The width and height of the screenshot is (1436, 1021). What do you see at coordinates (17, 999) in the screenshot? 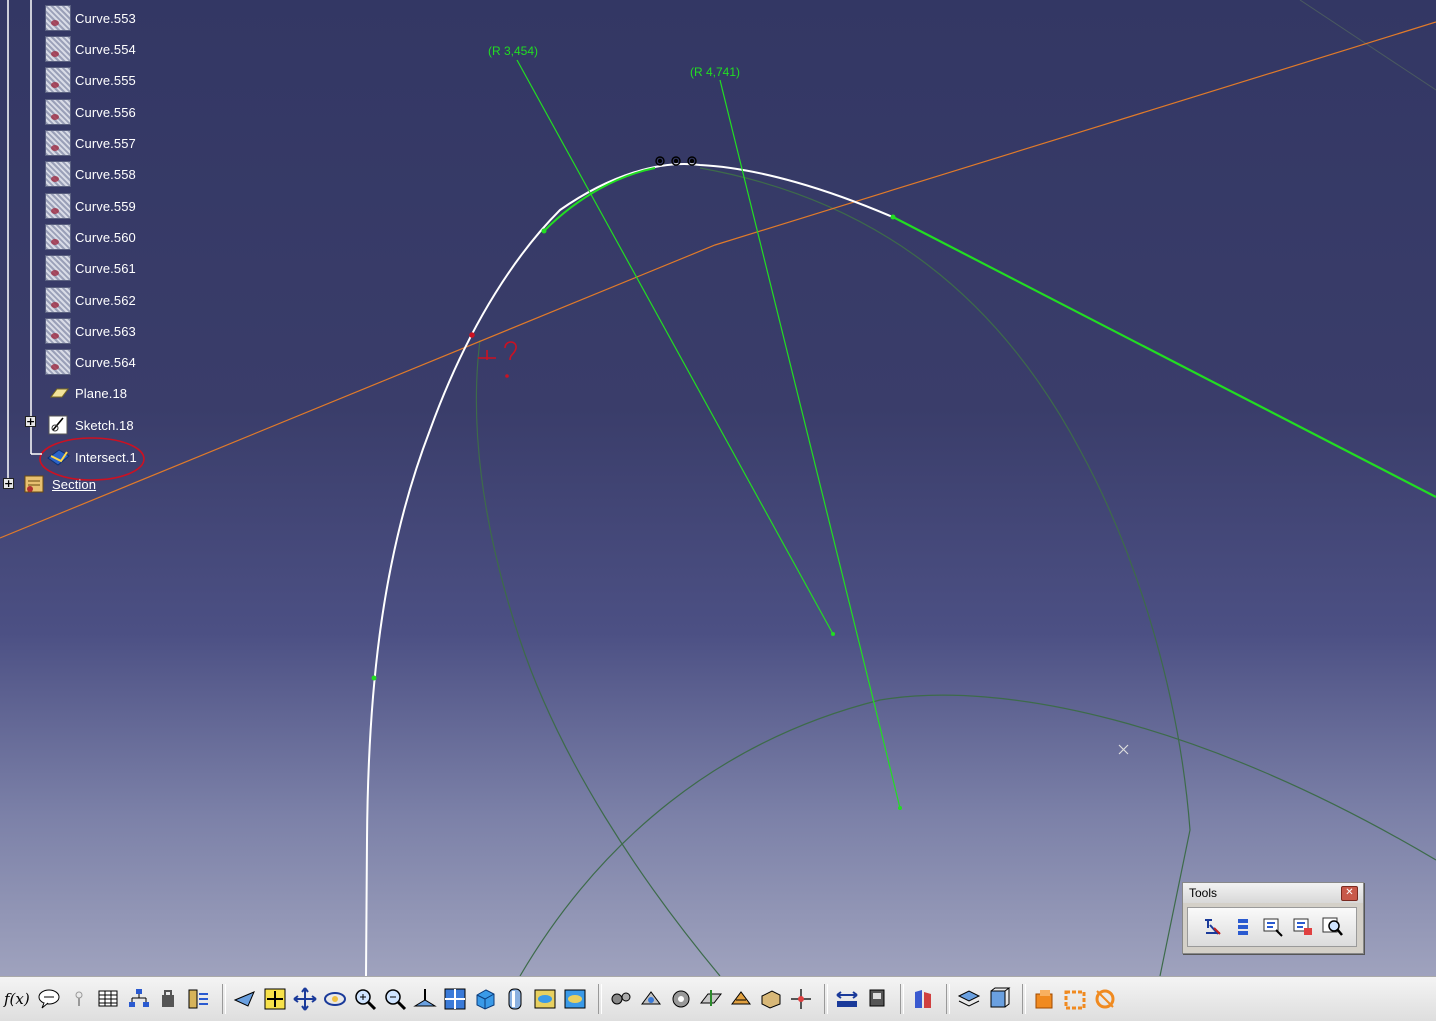
I see `formula-icon: f(x)` at bounding box center [17, 999].